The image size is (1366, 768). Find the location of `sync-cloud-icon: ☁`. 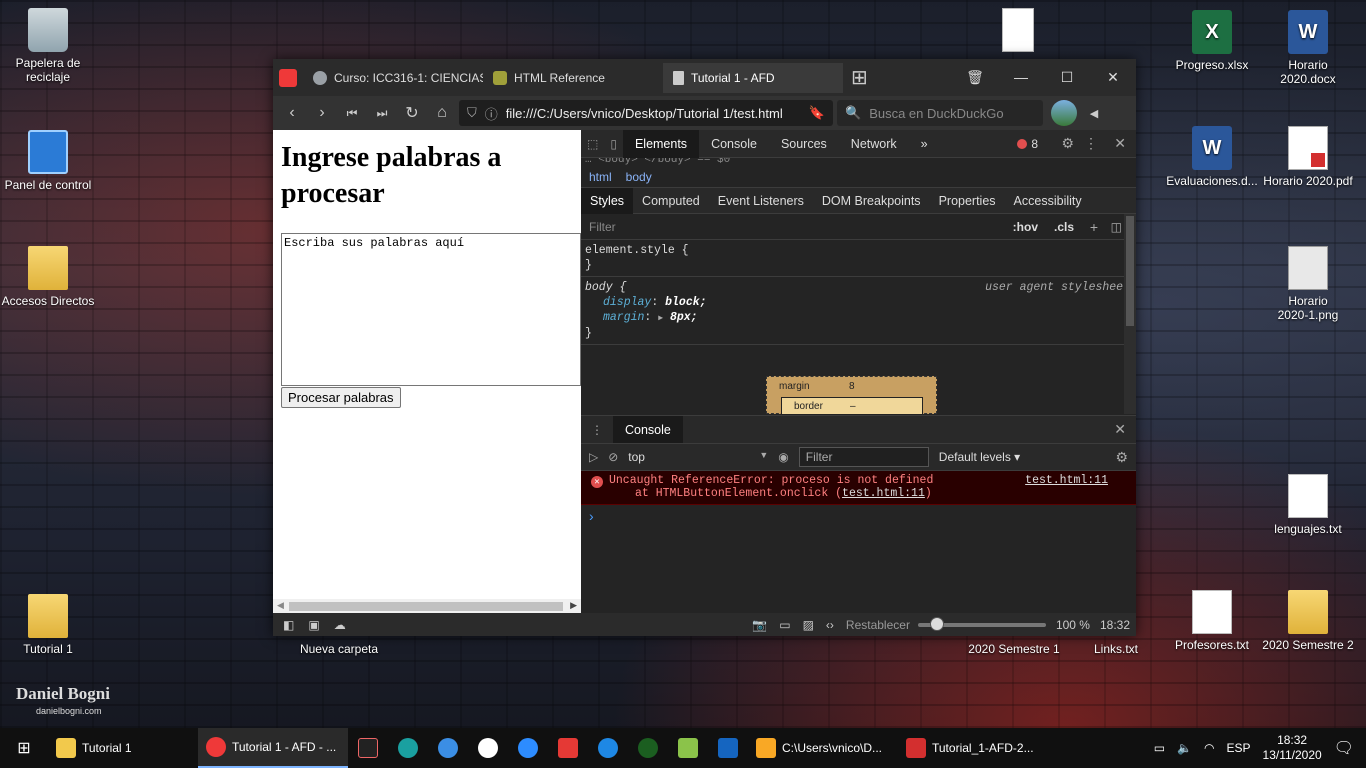

sync-cloud-icon: ☁ is located at coordinates (340, 625).